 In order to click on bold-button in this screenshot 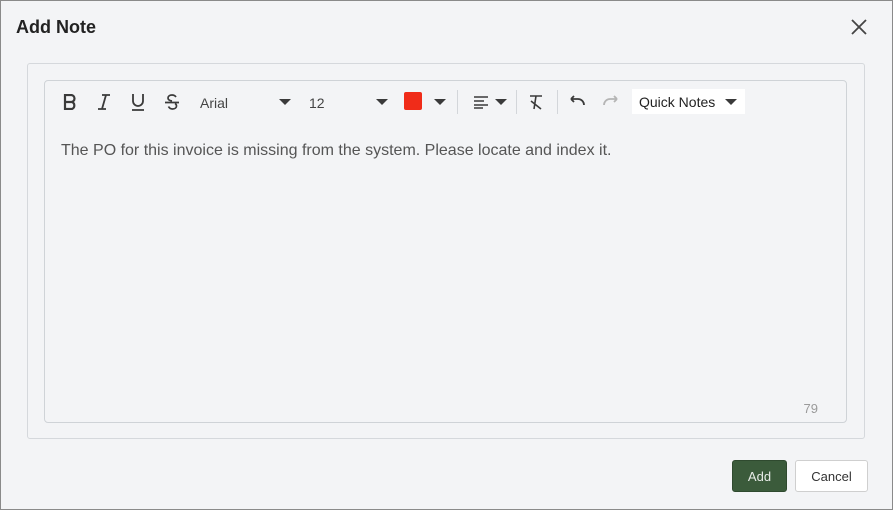, I will do `click(70, 102)`.